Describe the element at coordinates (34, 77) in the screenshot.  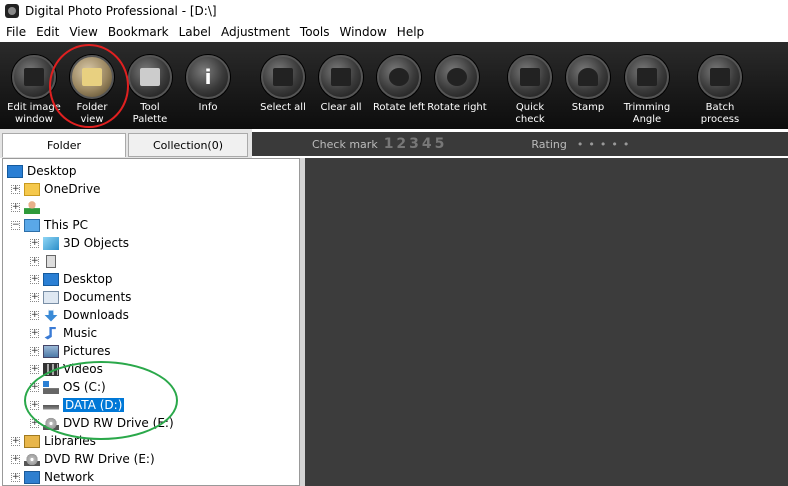
I see `edit-image-icon` at that location.